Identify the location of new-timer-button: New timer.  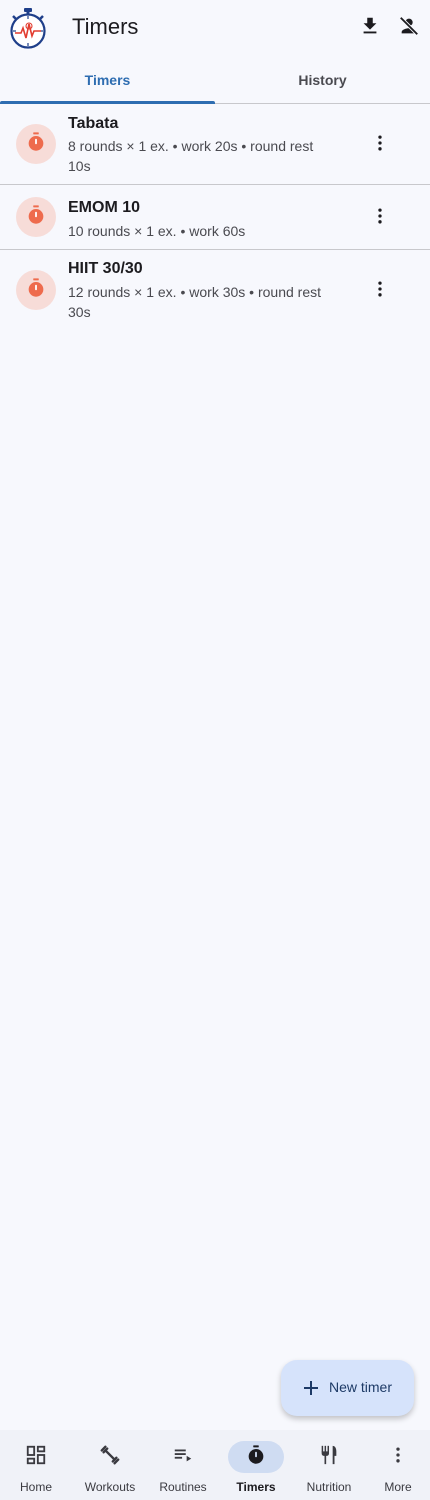
(347, 1388).